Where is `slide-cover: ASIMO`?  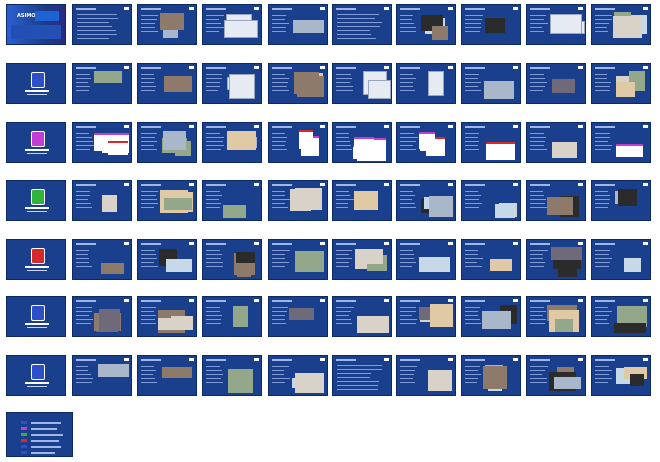 slide-cover: ASIMO is located at coordinates (36, 24).